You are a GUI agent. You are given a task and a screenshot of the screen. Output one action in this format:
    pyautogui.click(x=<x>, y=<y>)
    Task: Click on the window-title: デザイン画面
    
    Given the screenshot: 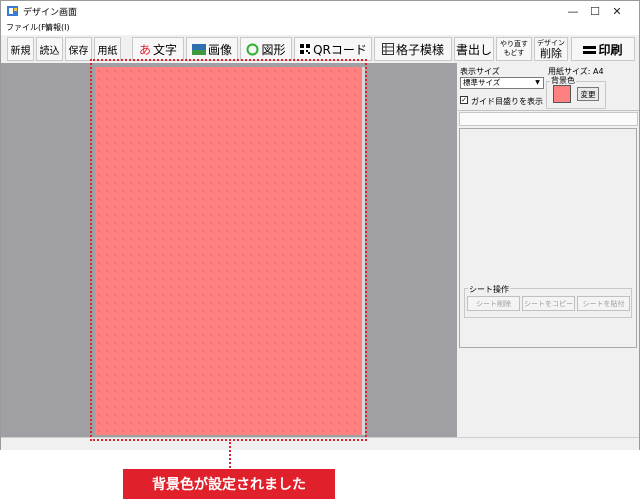 What is the action you would take?
    pyautogui.click(x=50, y=13)
    